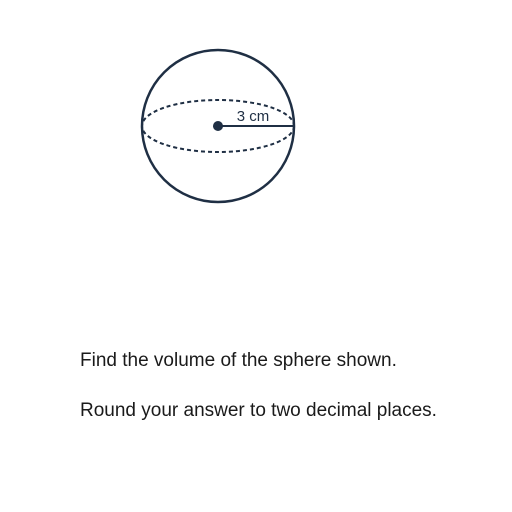  Describe the element at coordinates (253, 116) in the screenshot. I see `radius-label: 3 cm` at that location.